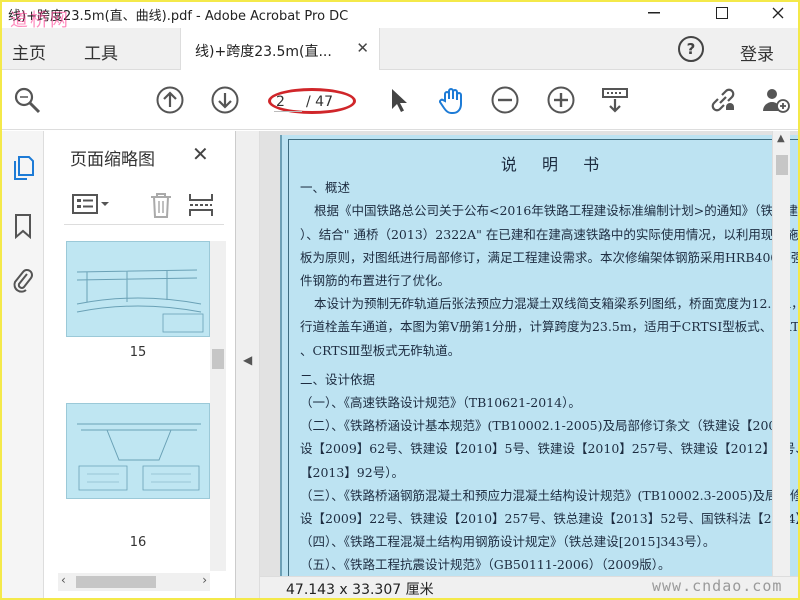 The height and width of the screenshot is (600, 800). What do you see at coordinates (101, 51) in the screenshot?
I see `tab-tools: 工具` at bounding box center [101, 51].